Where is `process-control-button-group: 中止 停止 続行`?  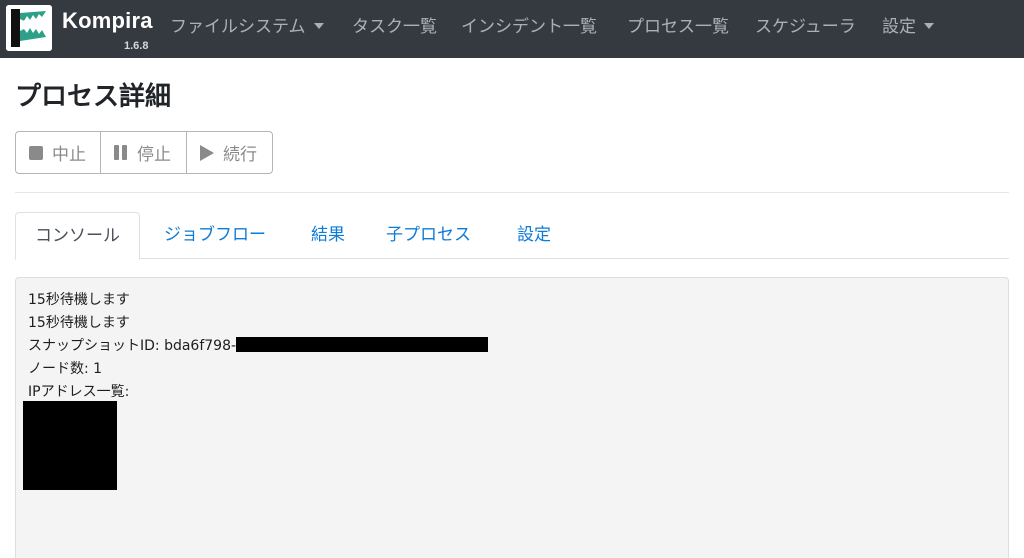
process-control-button-group: 中止 停止 続行 is located at coordinates (144, 152).